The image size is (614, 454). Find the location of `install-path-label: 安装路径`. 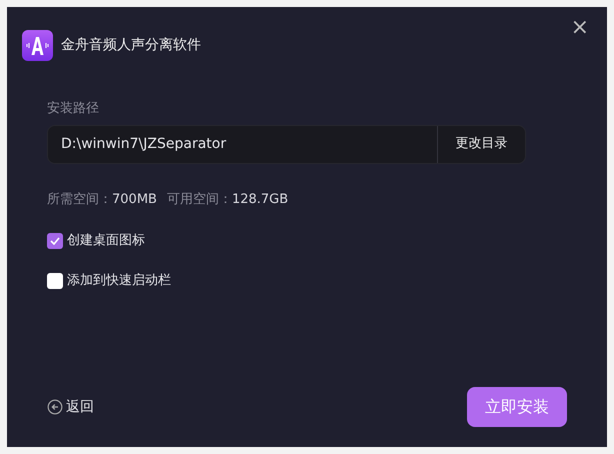

install-path-label: 安装路径 is located at coordinates (73, 109).